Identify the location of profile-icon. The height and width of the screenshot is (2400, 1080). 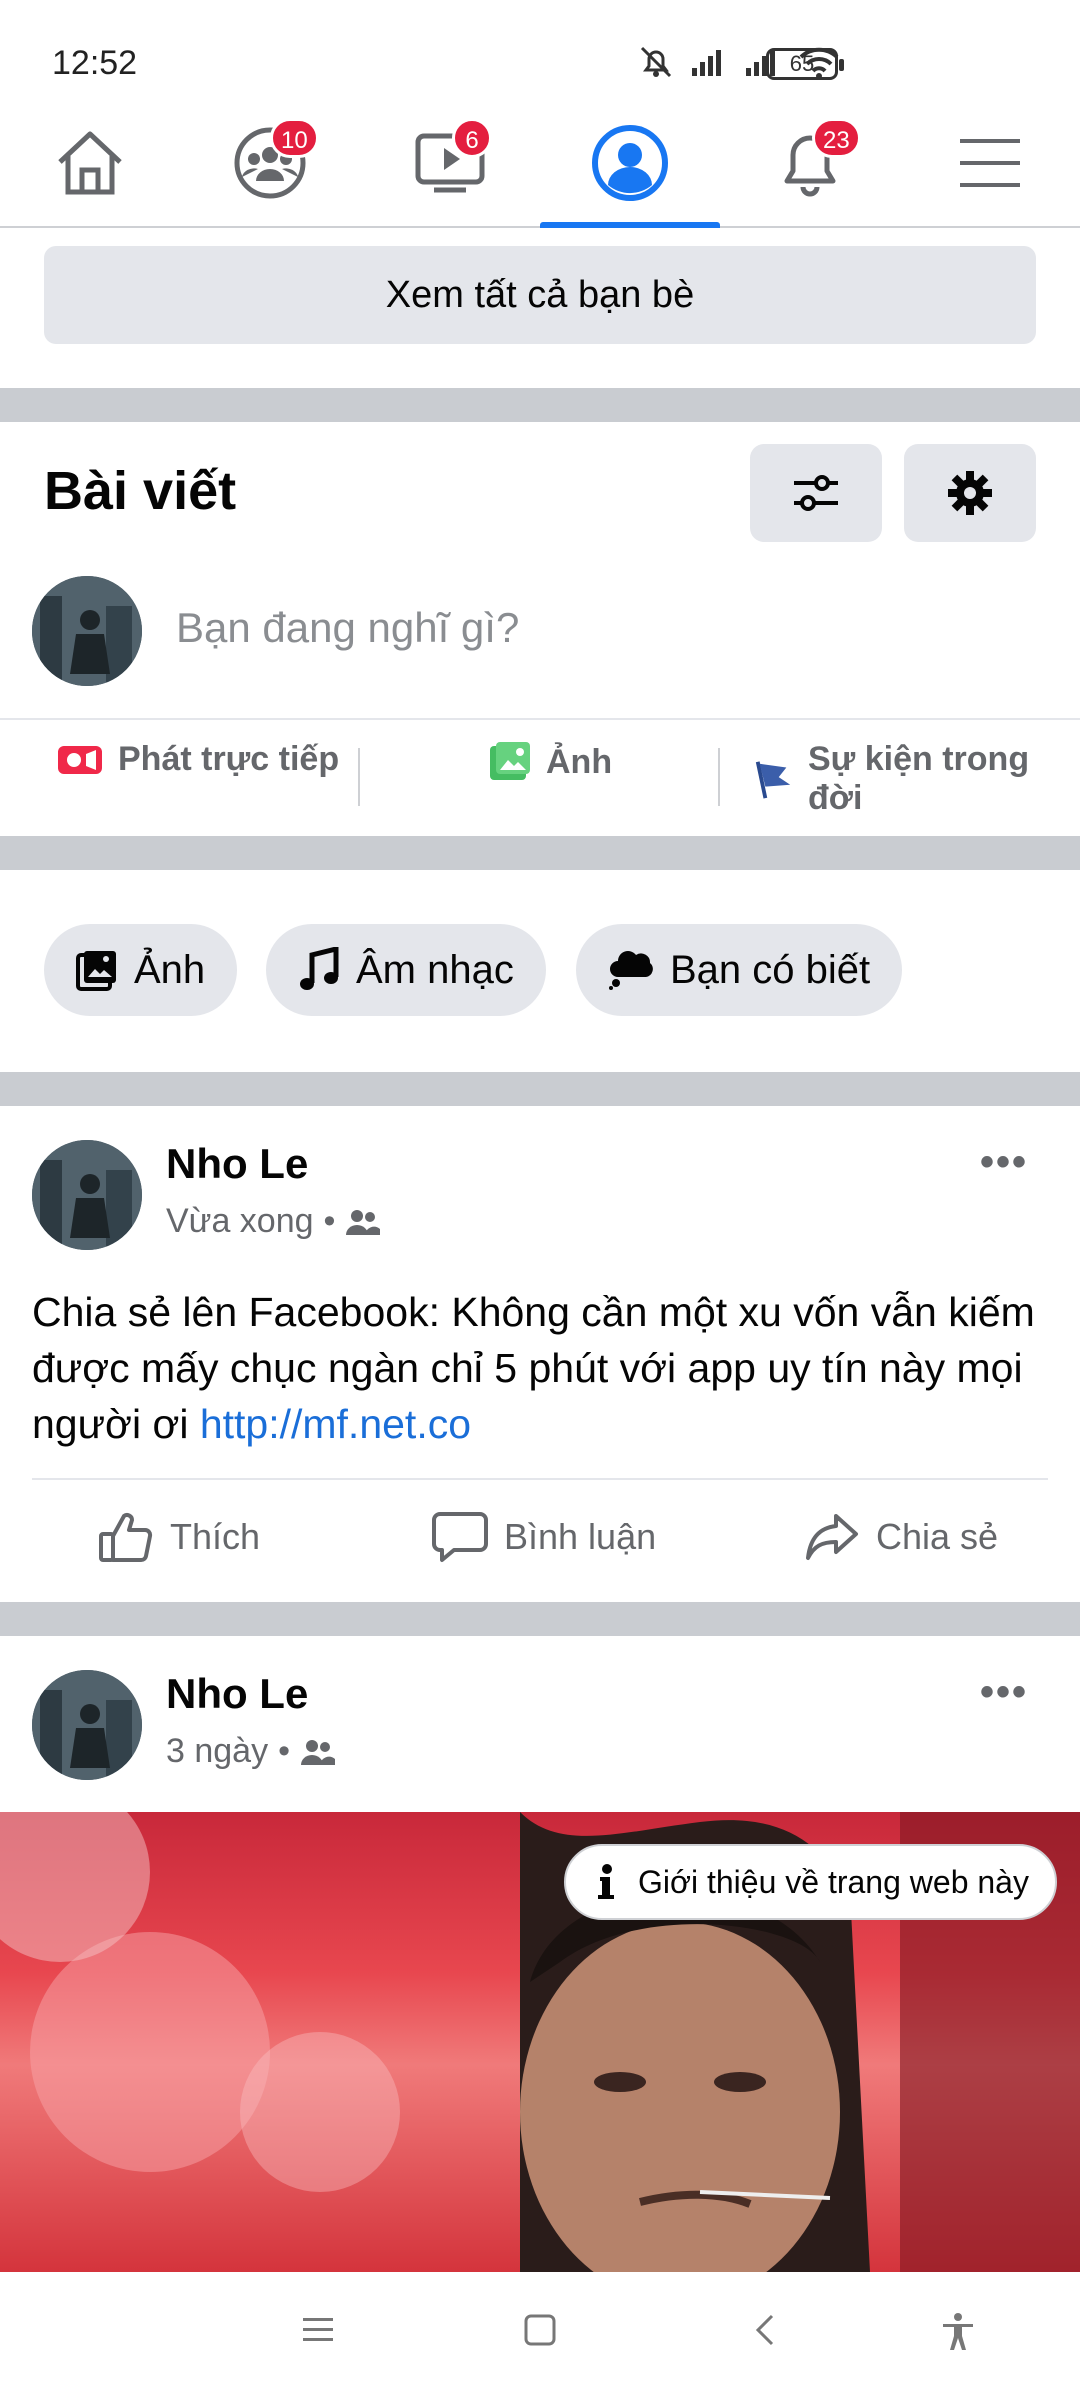
(630, 163).